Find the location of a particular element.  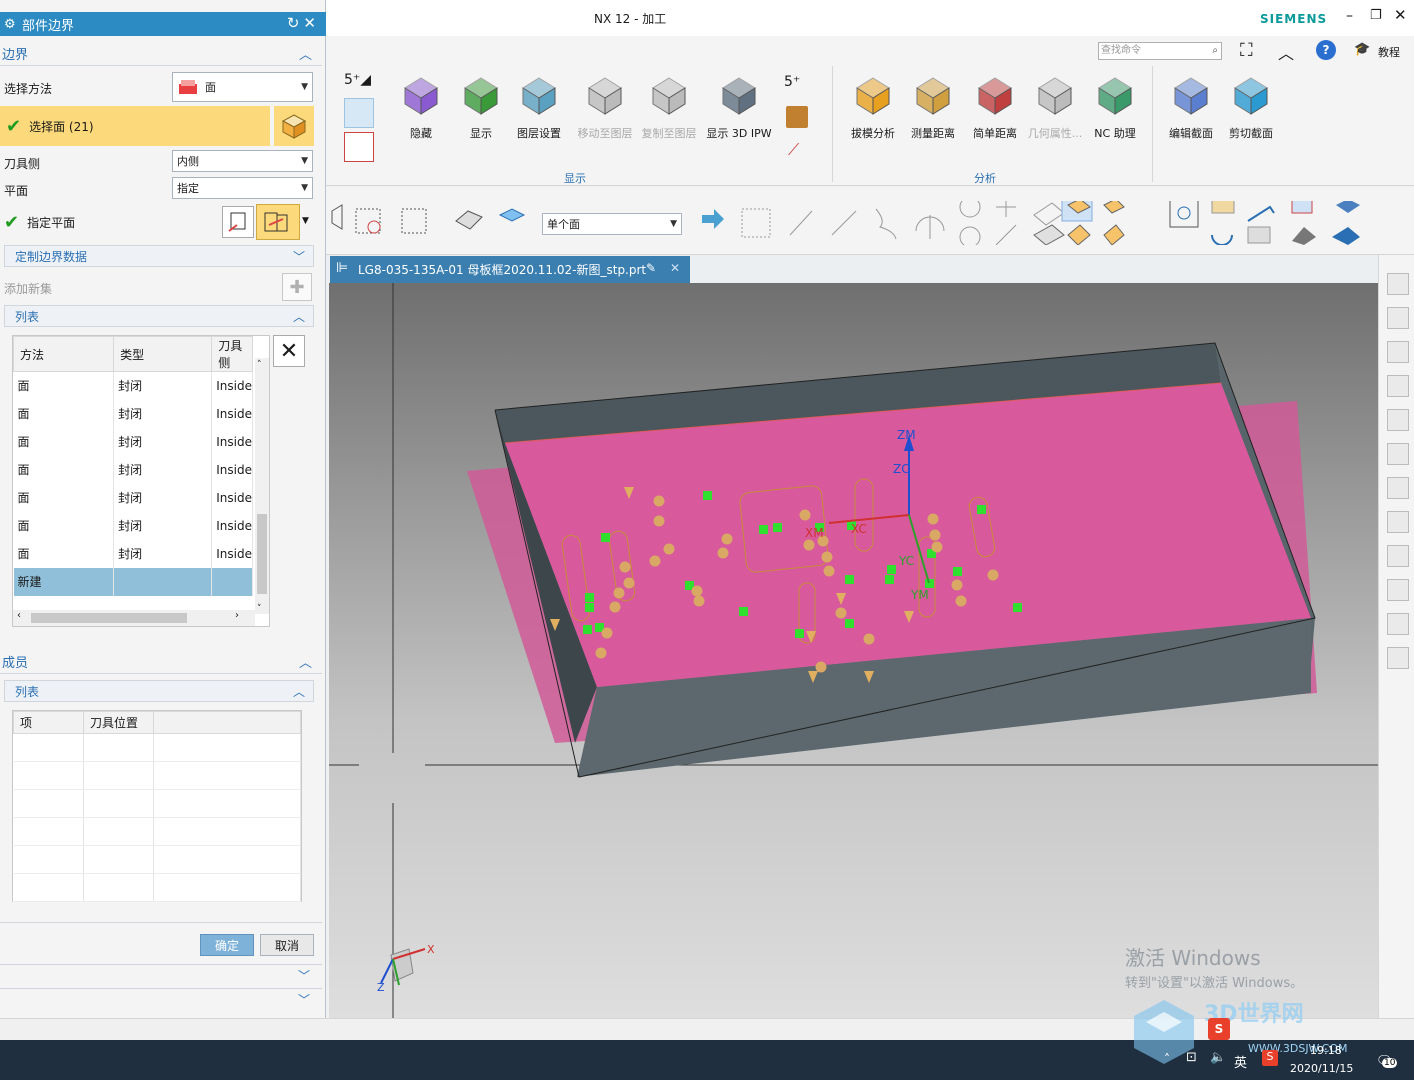

layer-visible-icon: 5⁺◢ is located at coordinates (361, 85).